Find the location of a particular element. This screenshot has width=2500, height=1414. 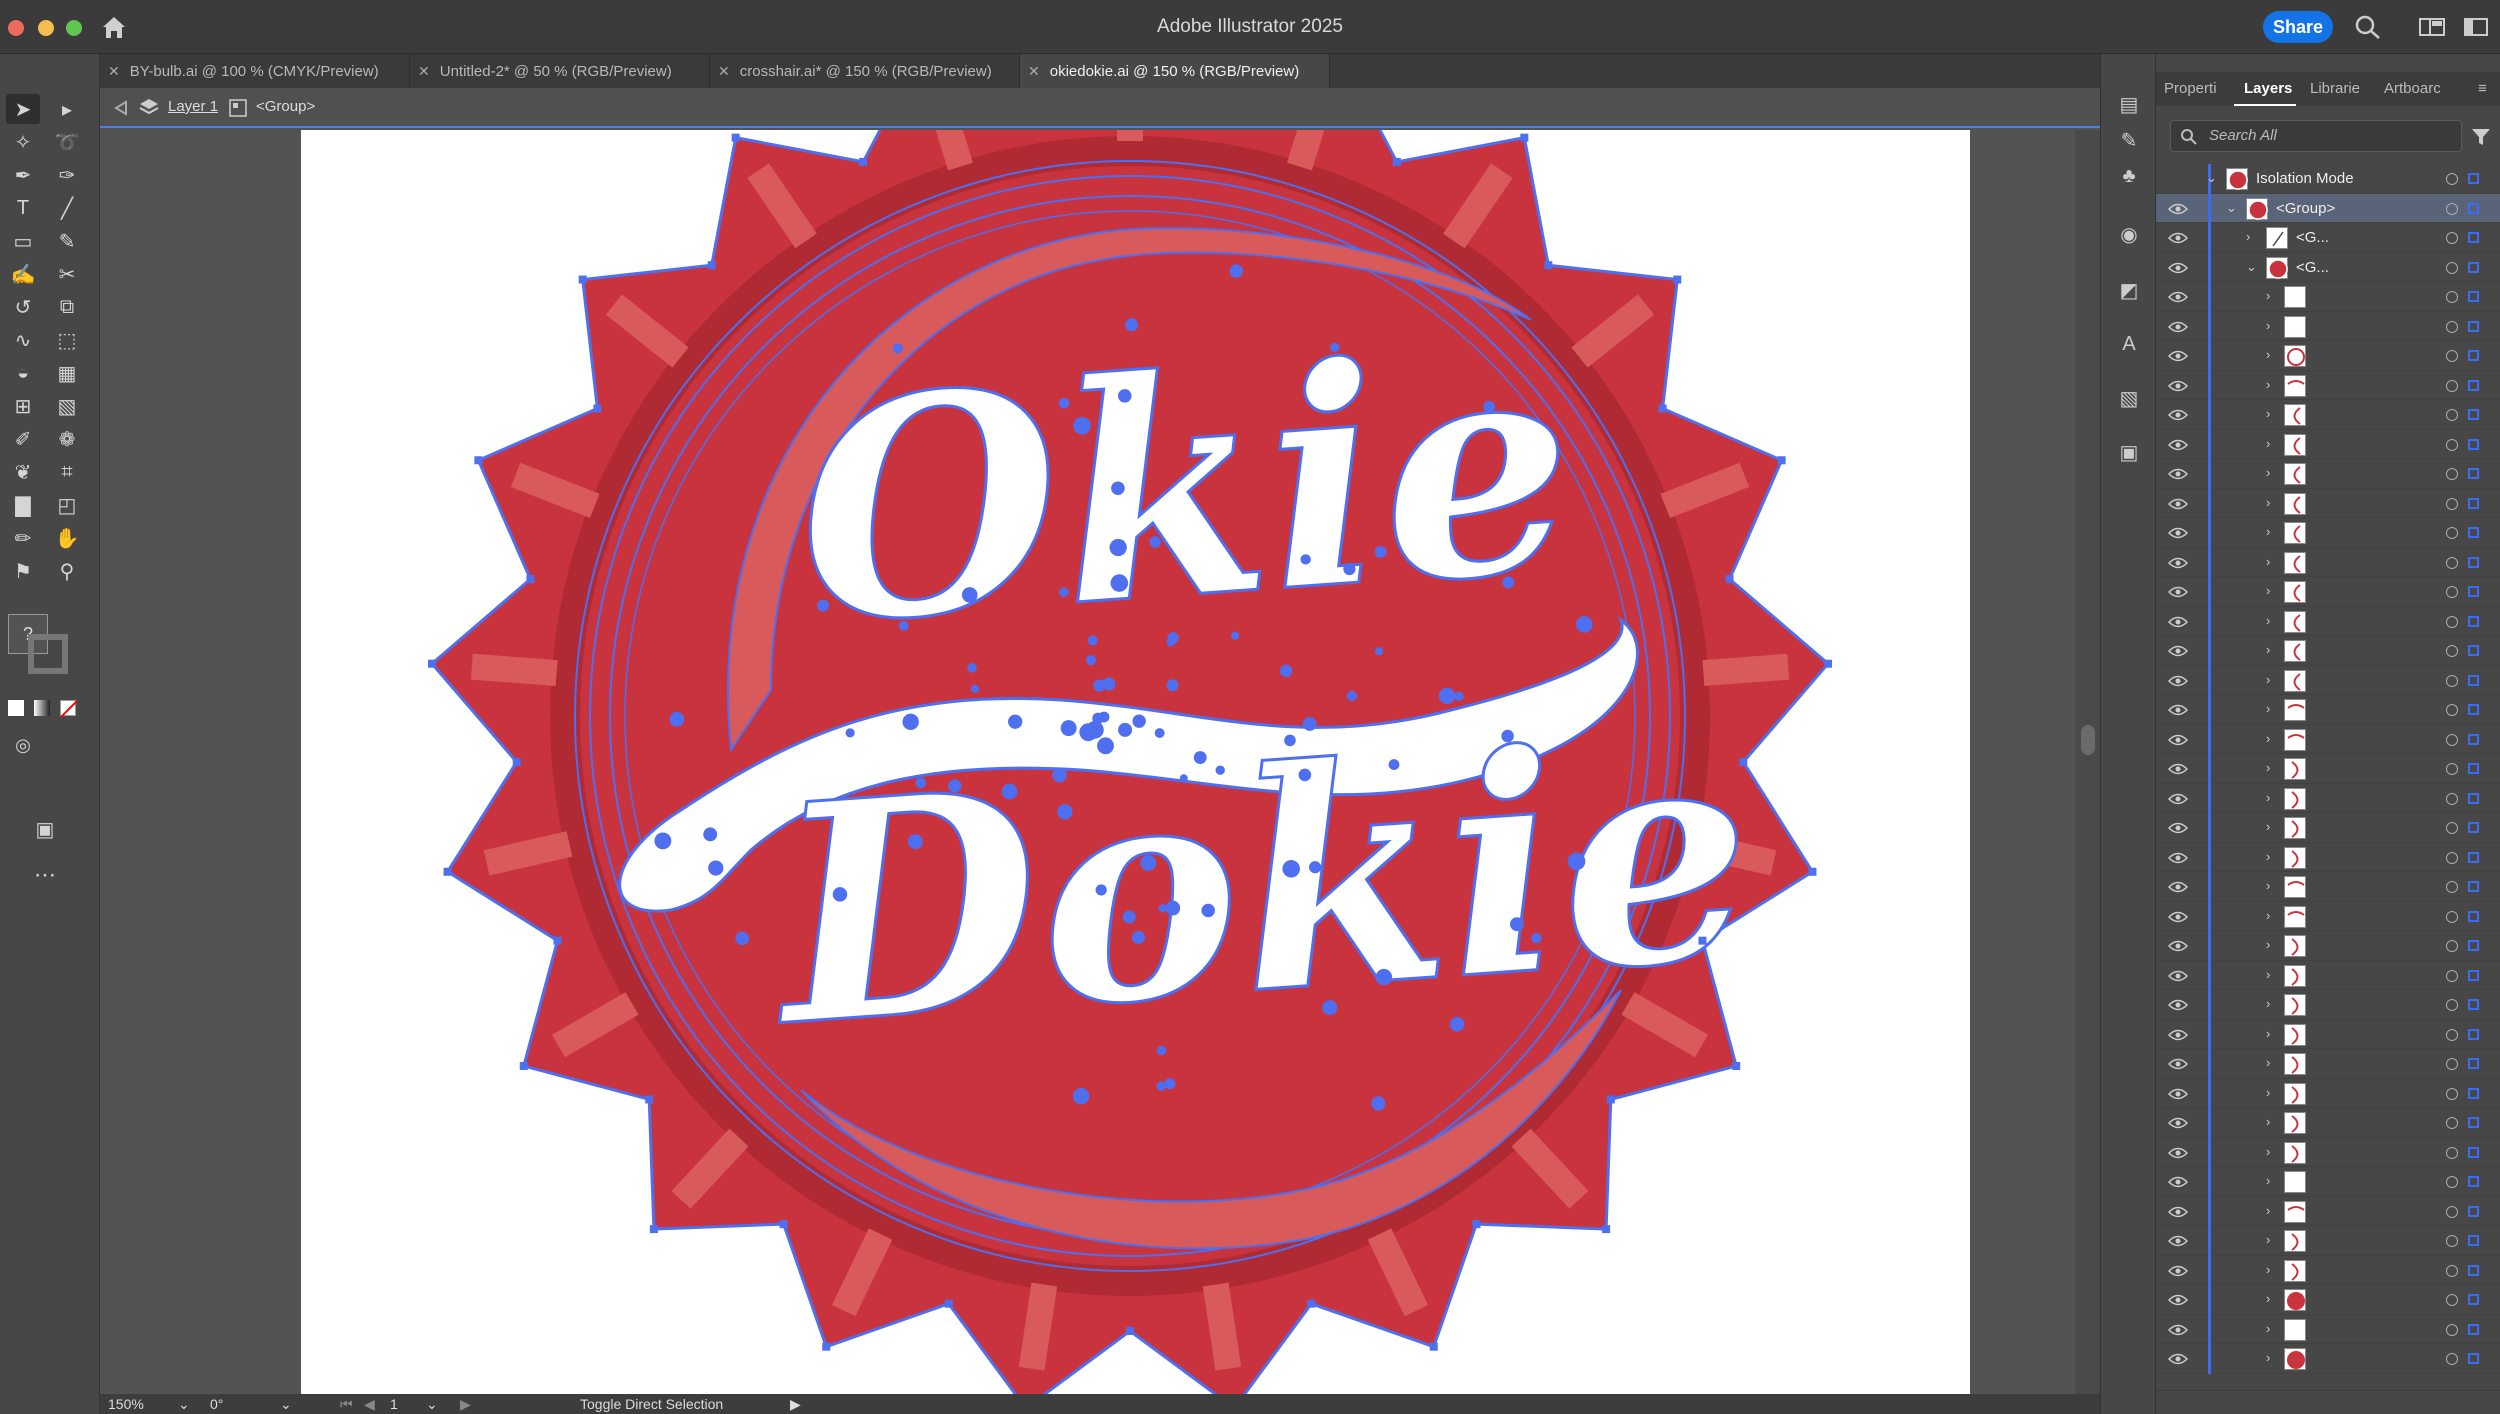

zoom-tool-icon: ⚲ is located at coordinates (67, 571).